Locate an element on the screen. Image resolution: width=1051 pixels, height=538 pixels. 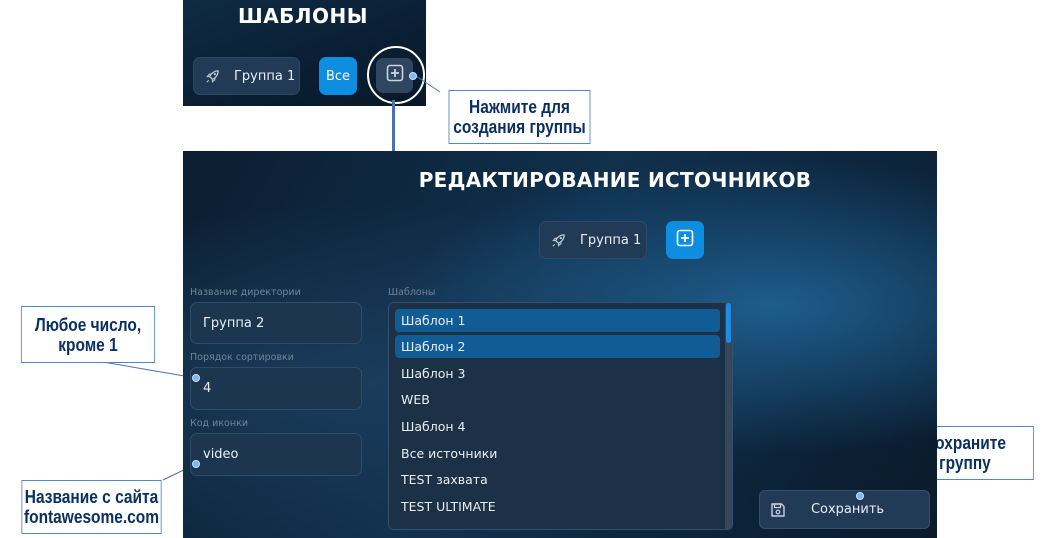
add-group-button is located at coordinates (394, 75).